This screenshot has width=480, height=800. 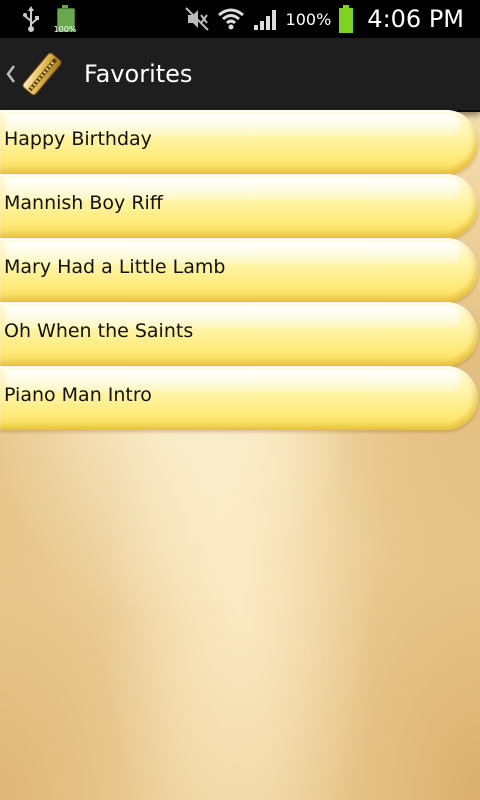 What do you see at coordinates (240, 334) in the screenshot?
I see `favorite-item-oh-when-the-saints: Oh When the Saints` at bounding box center [240, 334].